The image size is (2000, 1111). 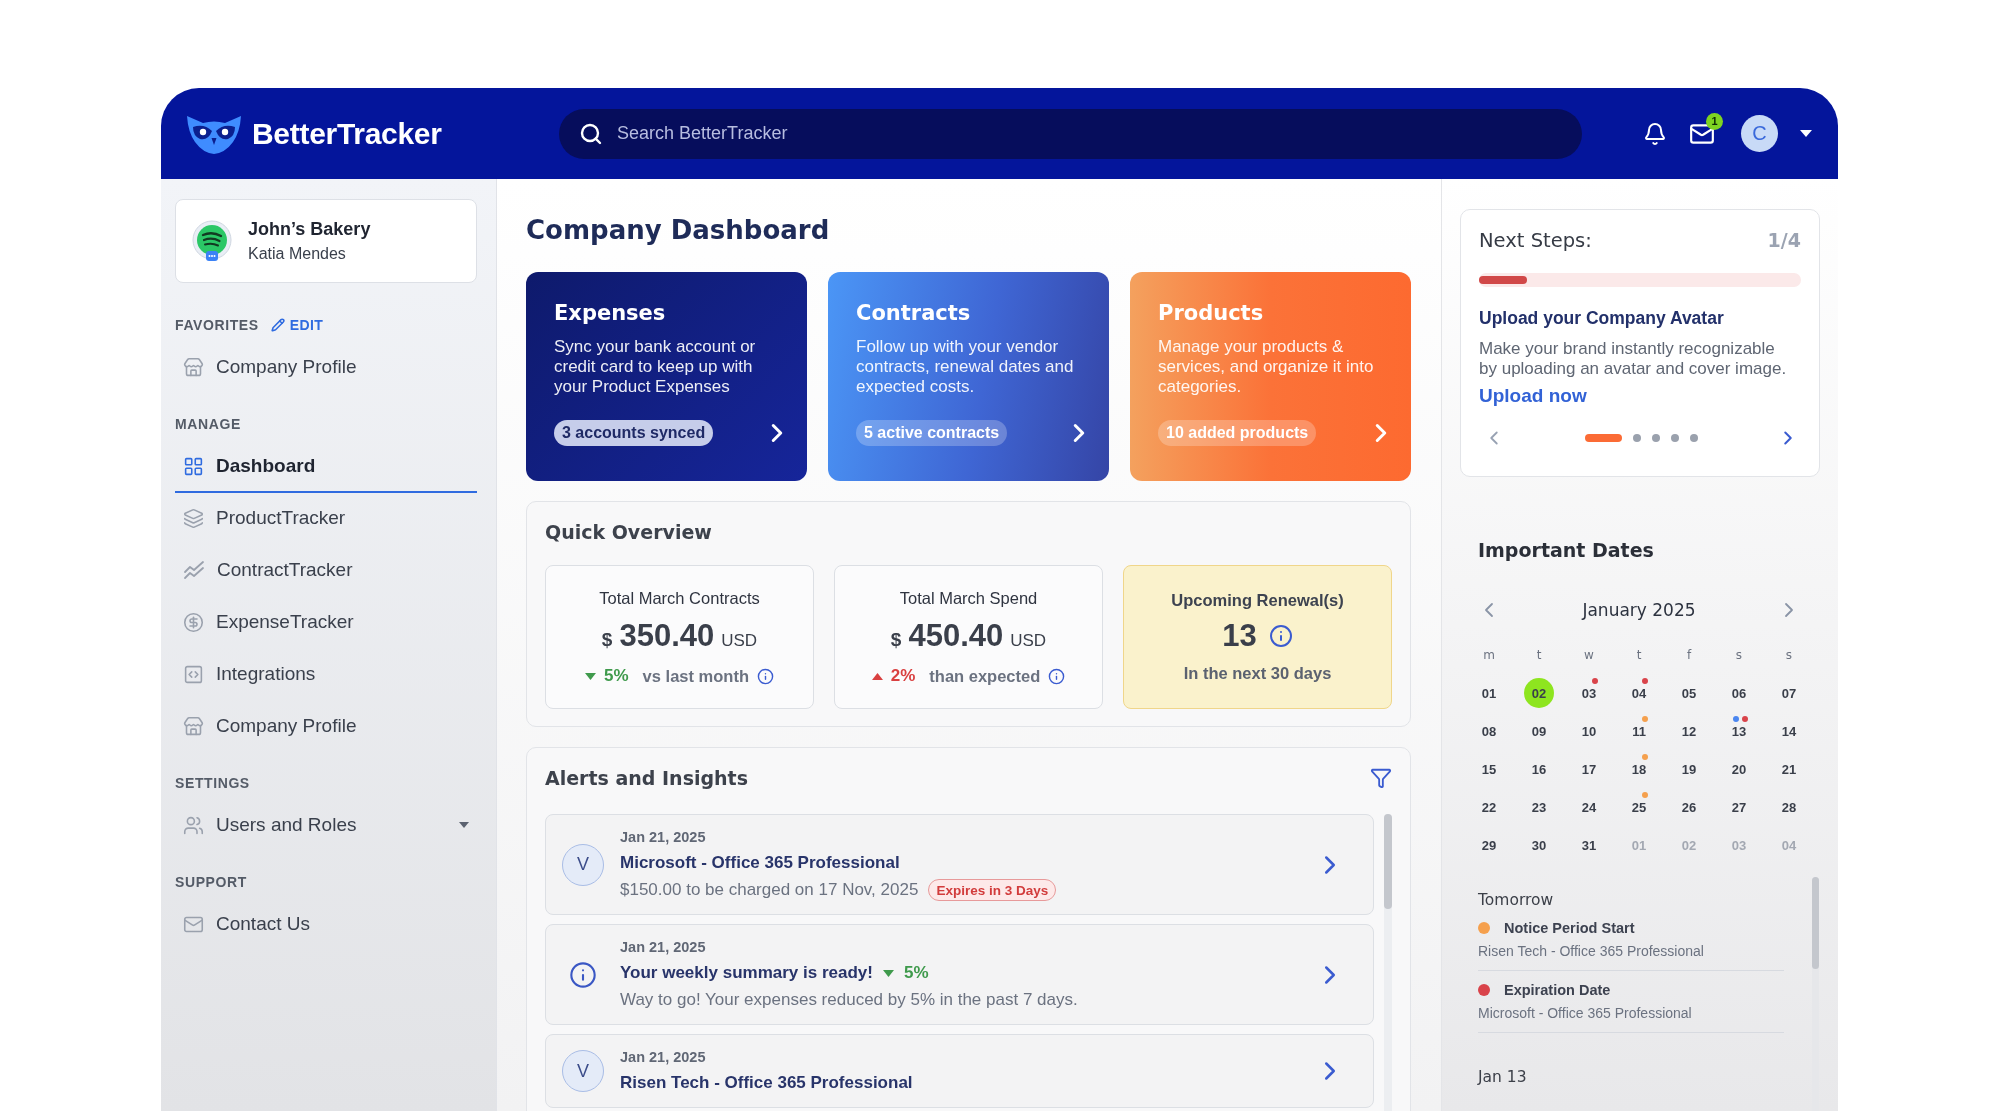 I want to click on calendar-day: 17, so click(x=1589, y=769).